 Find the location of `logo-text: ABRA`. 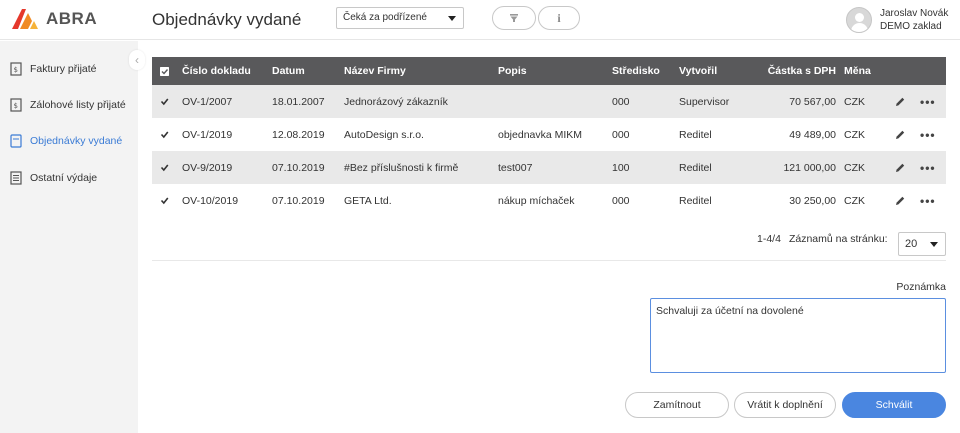

logo-text: ABRA is located at coordinates (72, 18).